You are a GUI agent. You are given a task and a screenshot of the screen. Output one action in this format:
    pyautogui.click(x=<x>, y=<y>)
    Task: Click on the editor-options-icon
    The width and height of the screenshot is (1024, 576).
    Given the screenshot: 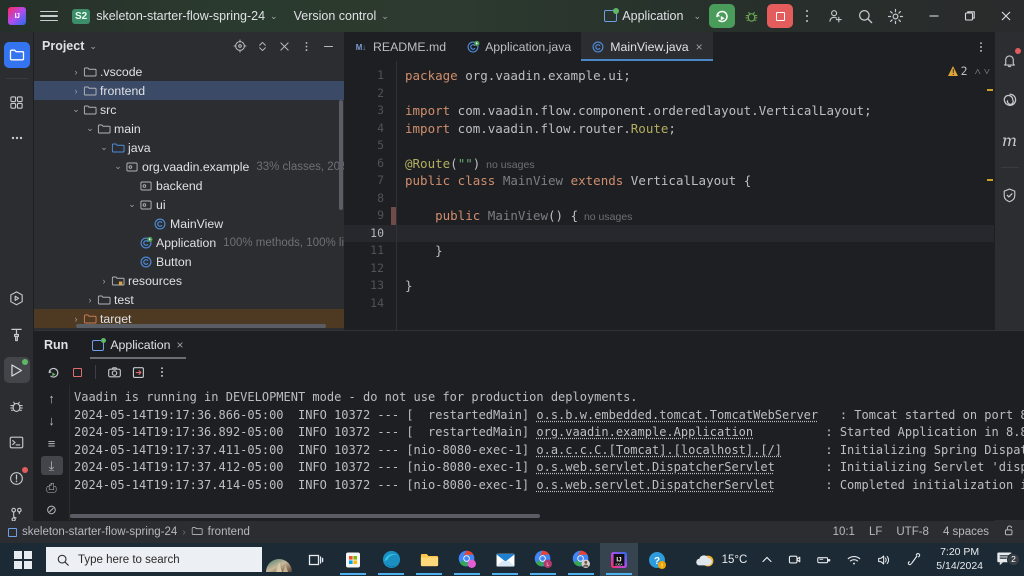 What is the action you would take?
    pyautogui.click(x=981, y=47)
    